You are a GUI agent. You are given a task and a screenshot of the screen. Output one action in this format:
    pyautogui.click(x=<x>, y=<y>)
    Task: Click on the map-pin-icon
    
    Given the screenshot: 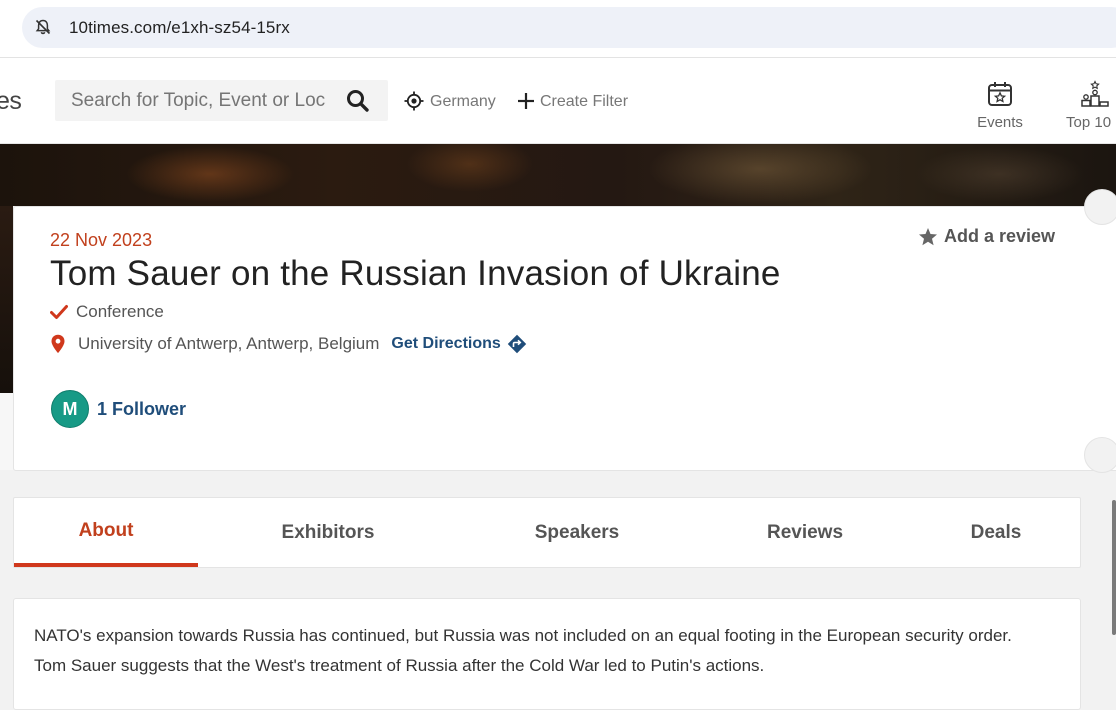 What is the action you would take?
    pyautogui.click(x=58, y=343)
    